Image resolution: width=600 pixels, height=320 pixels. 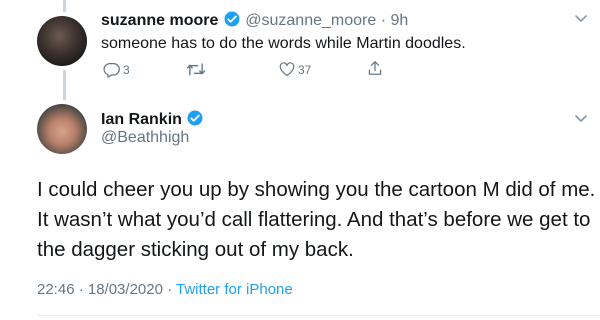 What do you see at coordinates (64, 85) in the screenshot?
I see `thread-line-connector` at bounding box center [64, 85].